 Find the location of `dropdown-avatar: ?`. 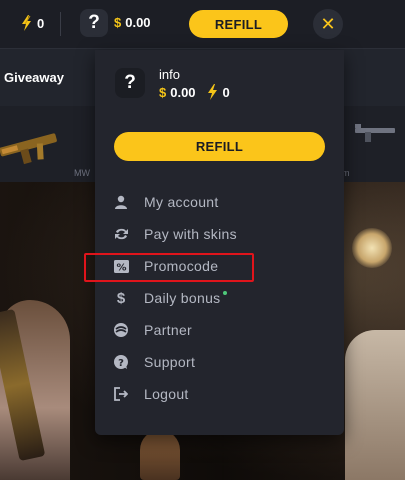

dropdown-avatar: ? is located at coordinates (130, 83).